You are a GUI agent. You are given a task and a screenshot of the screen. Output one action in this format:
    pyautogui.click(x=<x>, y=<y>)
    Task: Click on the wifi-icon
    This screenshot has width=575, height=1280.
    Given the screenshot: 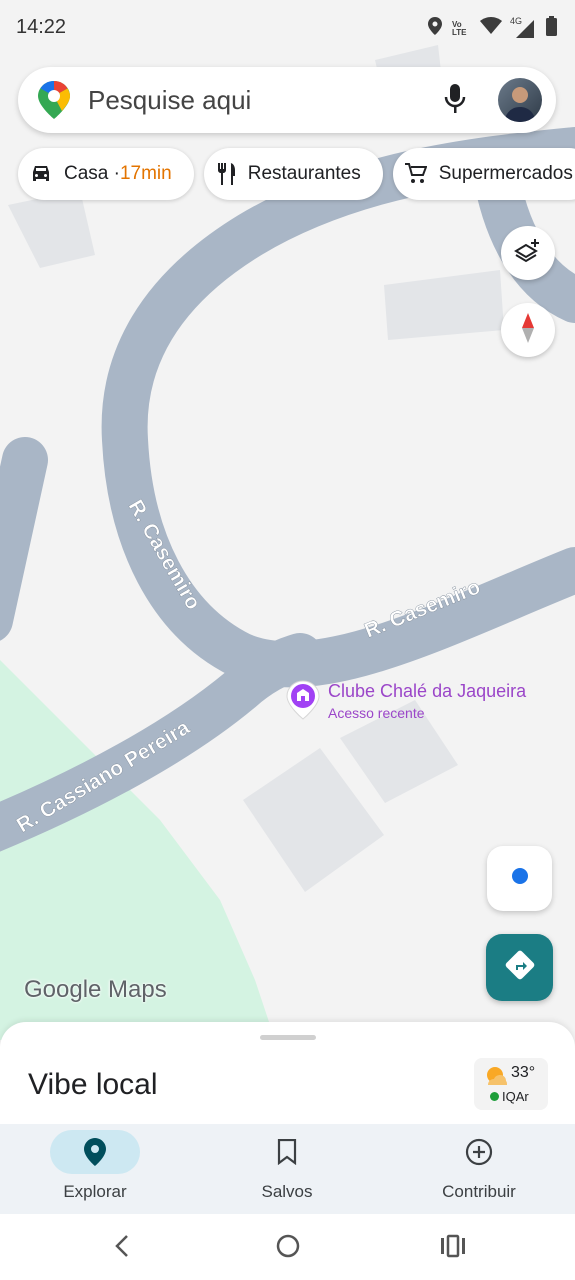 What is the action you would take?
    pyautogui.click(x=491, y=28)
    